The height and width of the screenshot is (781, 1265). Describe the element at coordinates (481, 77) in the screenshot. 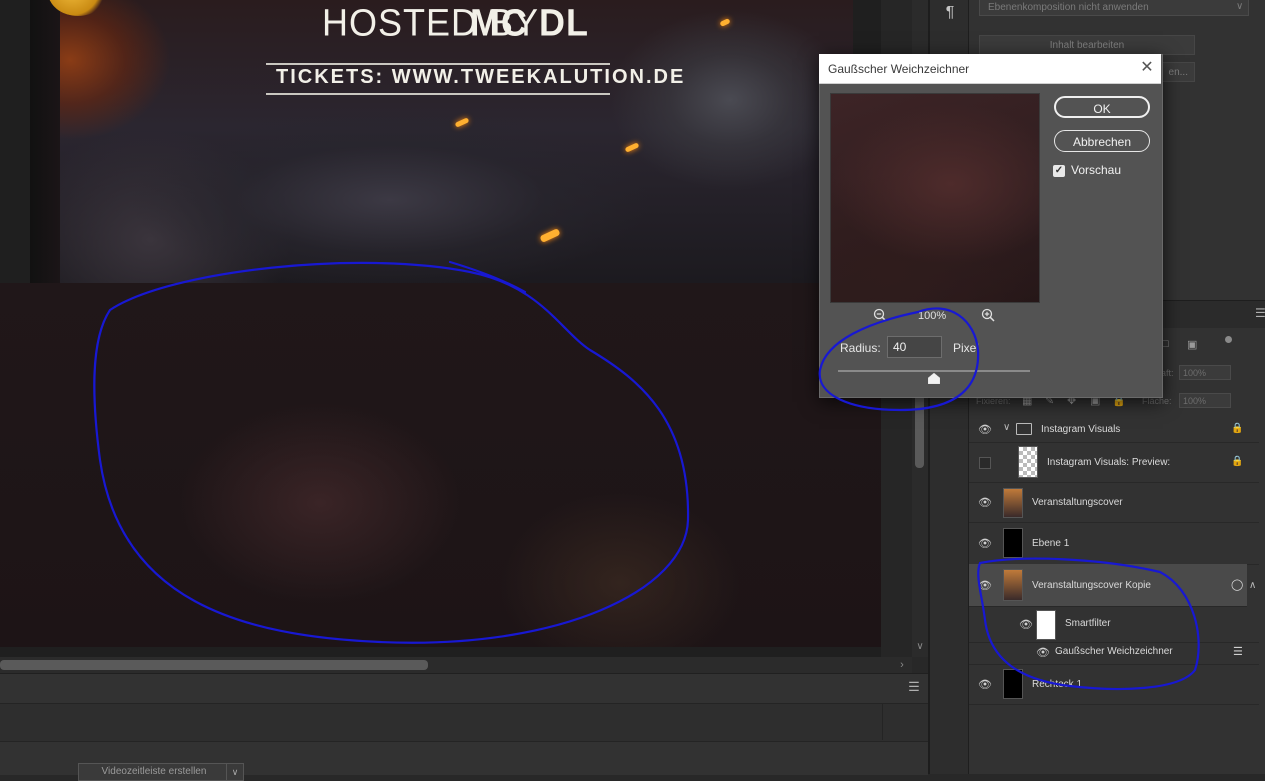

I see `poster-tickets-line: TICKETS: WWW.TWEEKALUTION.DE` at that location.